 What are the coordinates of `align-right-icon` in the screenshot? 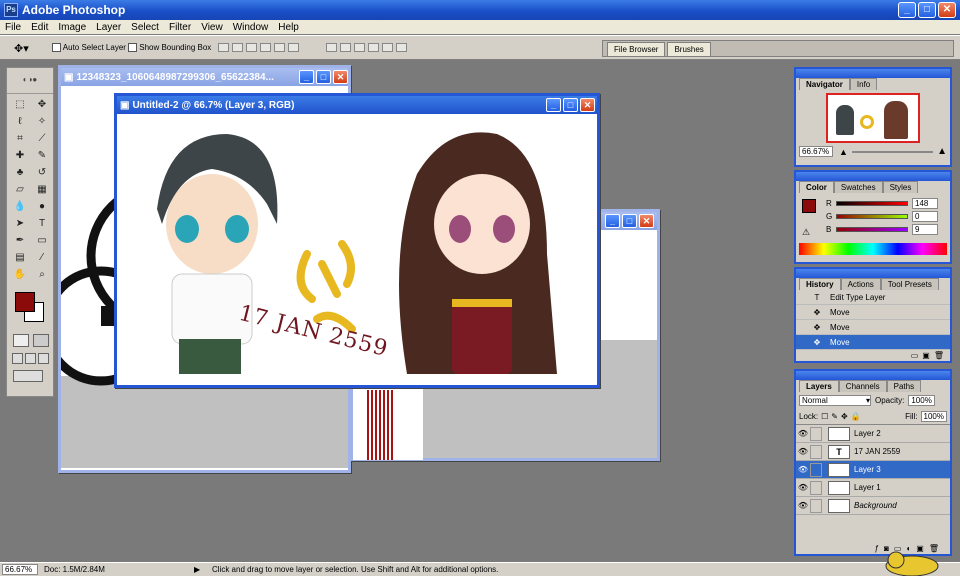 It's located at (293, 47).